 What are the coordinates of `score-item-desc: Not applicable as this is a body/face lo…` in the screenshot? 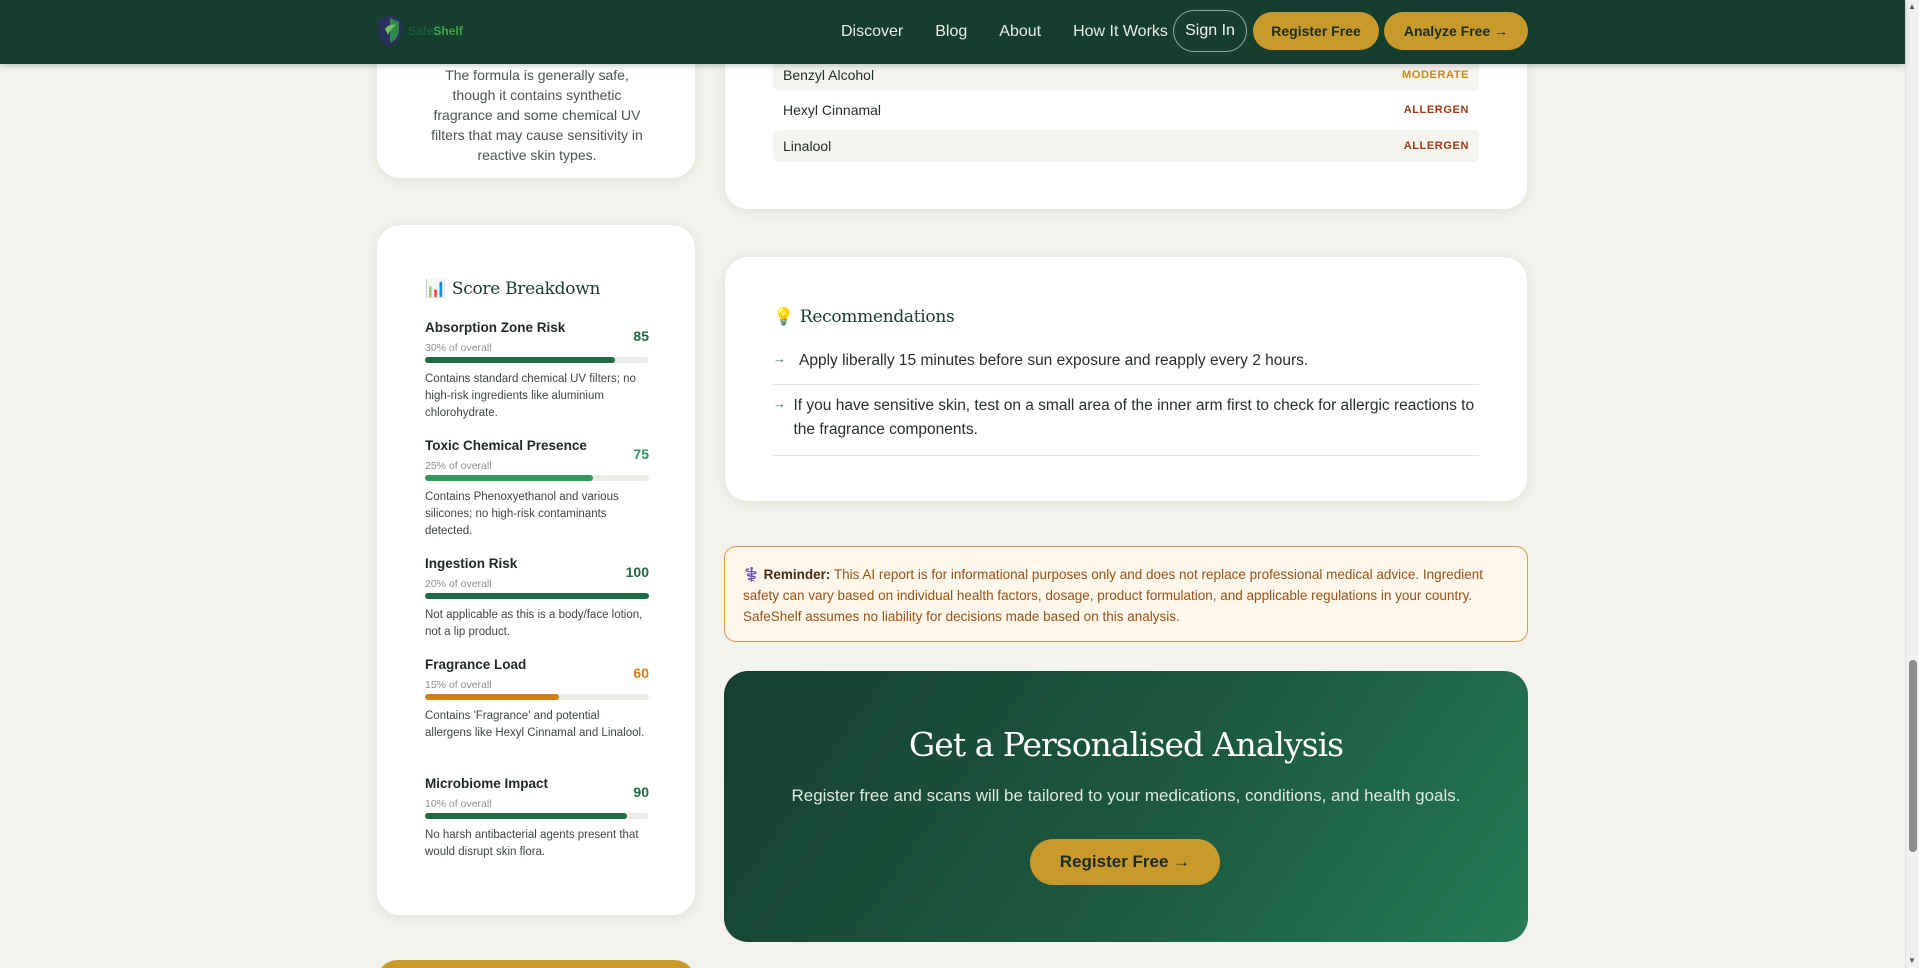 It's located at (534, 623).